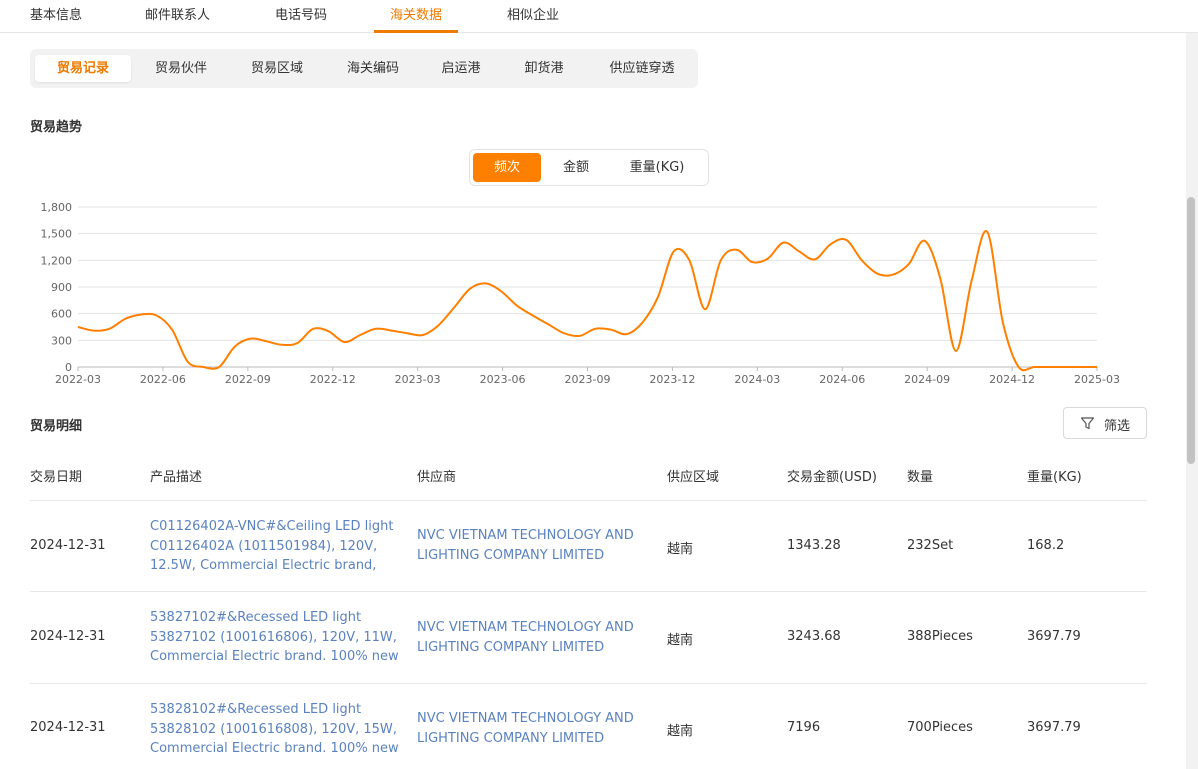  What do you see at coordinates (1046, 545) in the screenshot?
I see `cell-weight: 168.2` at bounding box center [1046, 545].